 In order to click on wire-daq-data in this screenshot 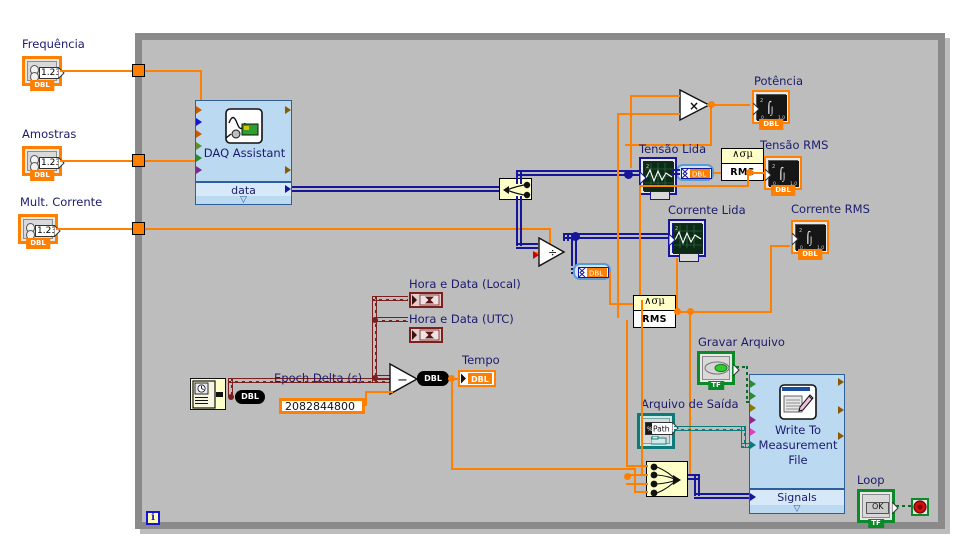, I will do `click(396, 189)`.